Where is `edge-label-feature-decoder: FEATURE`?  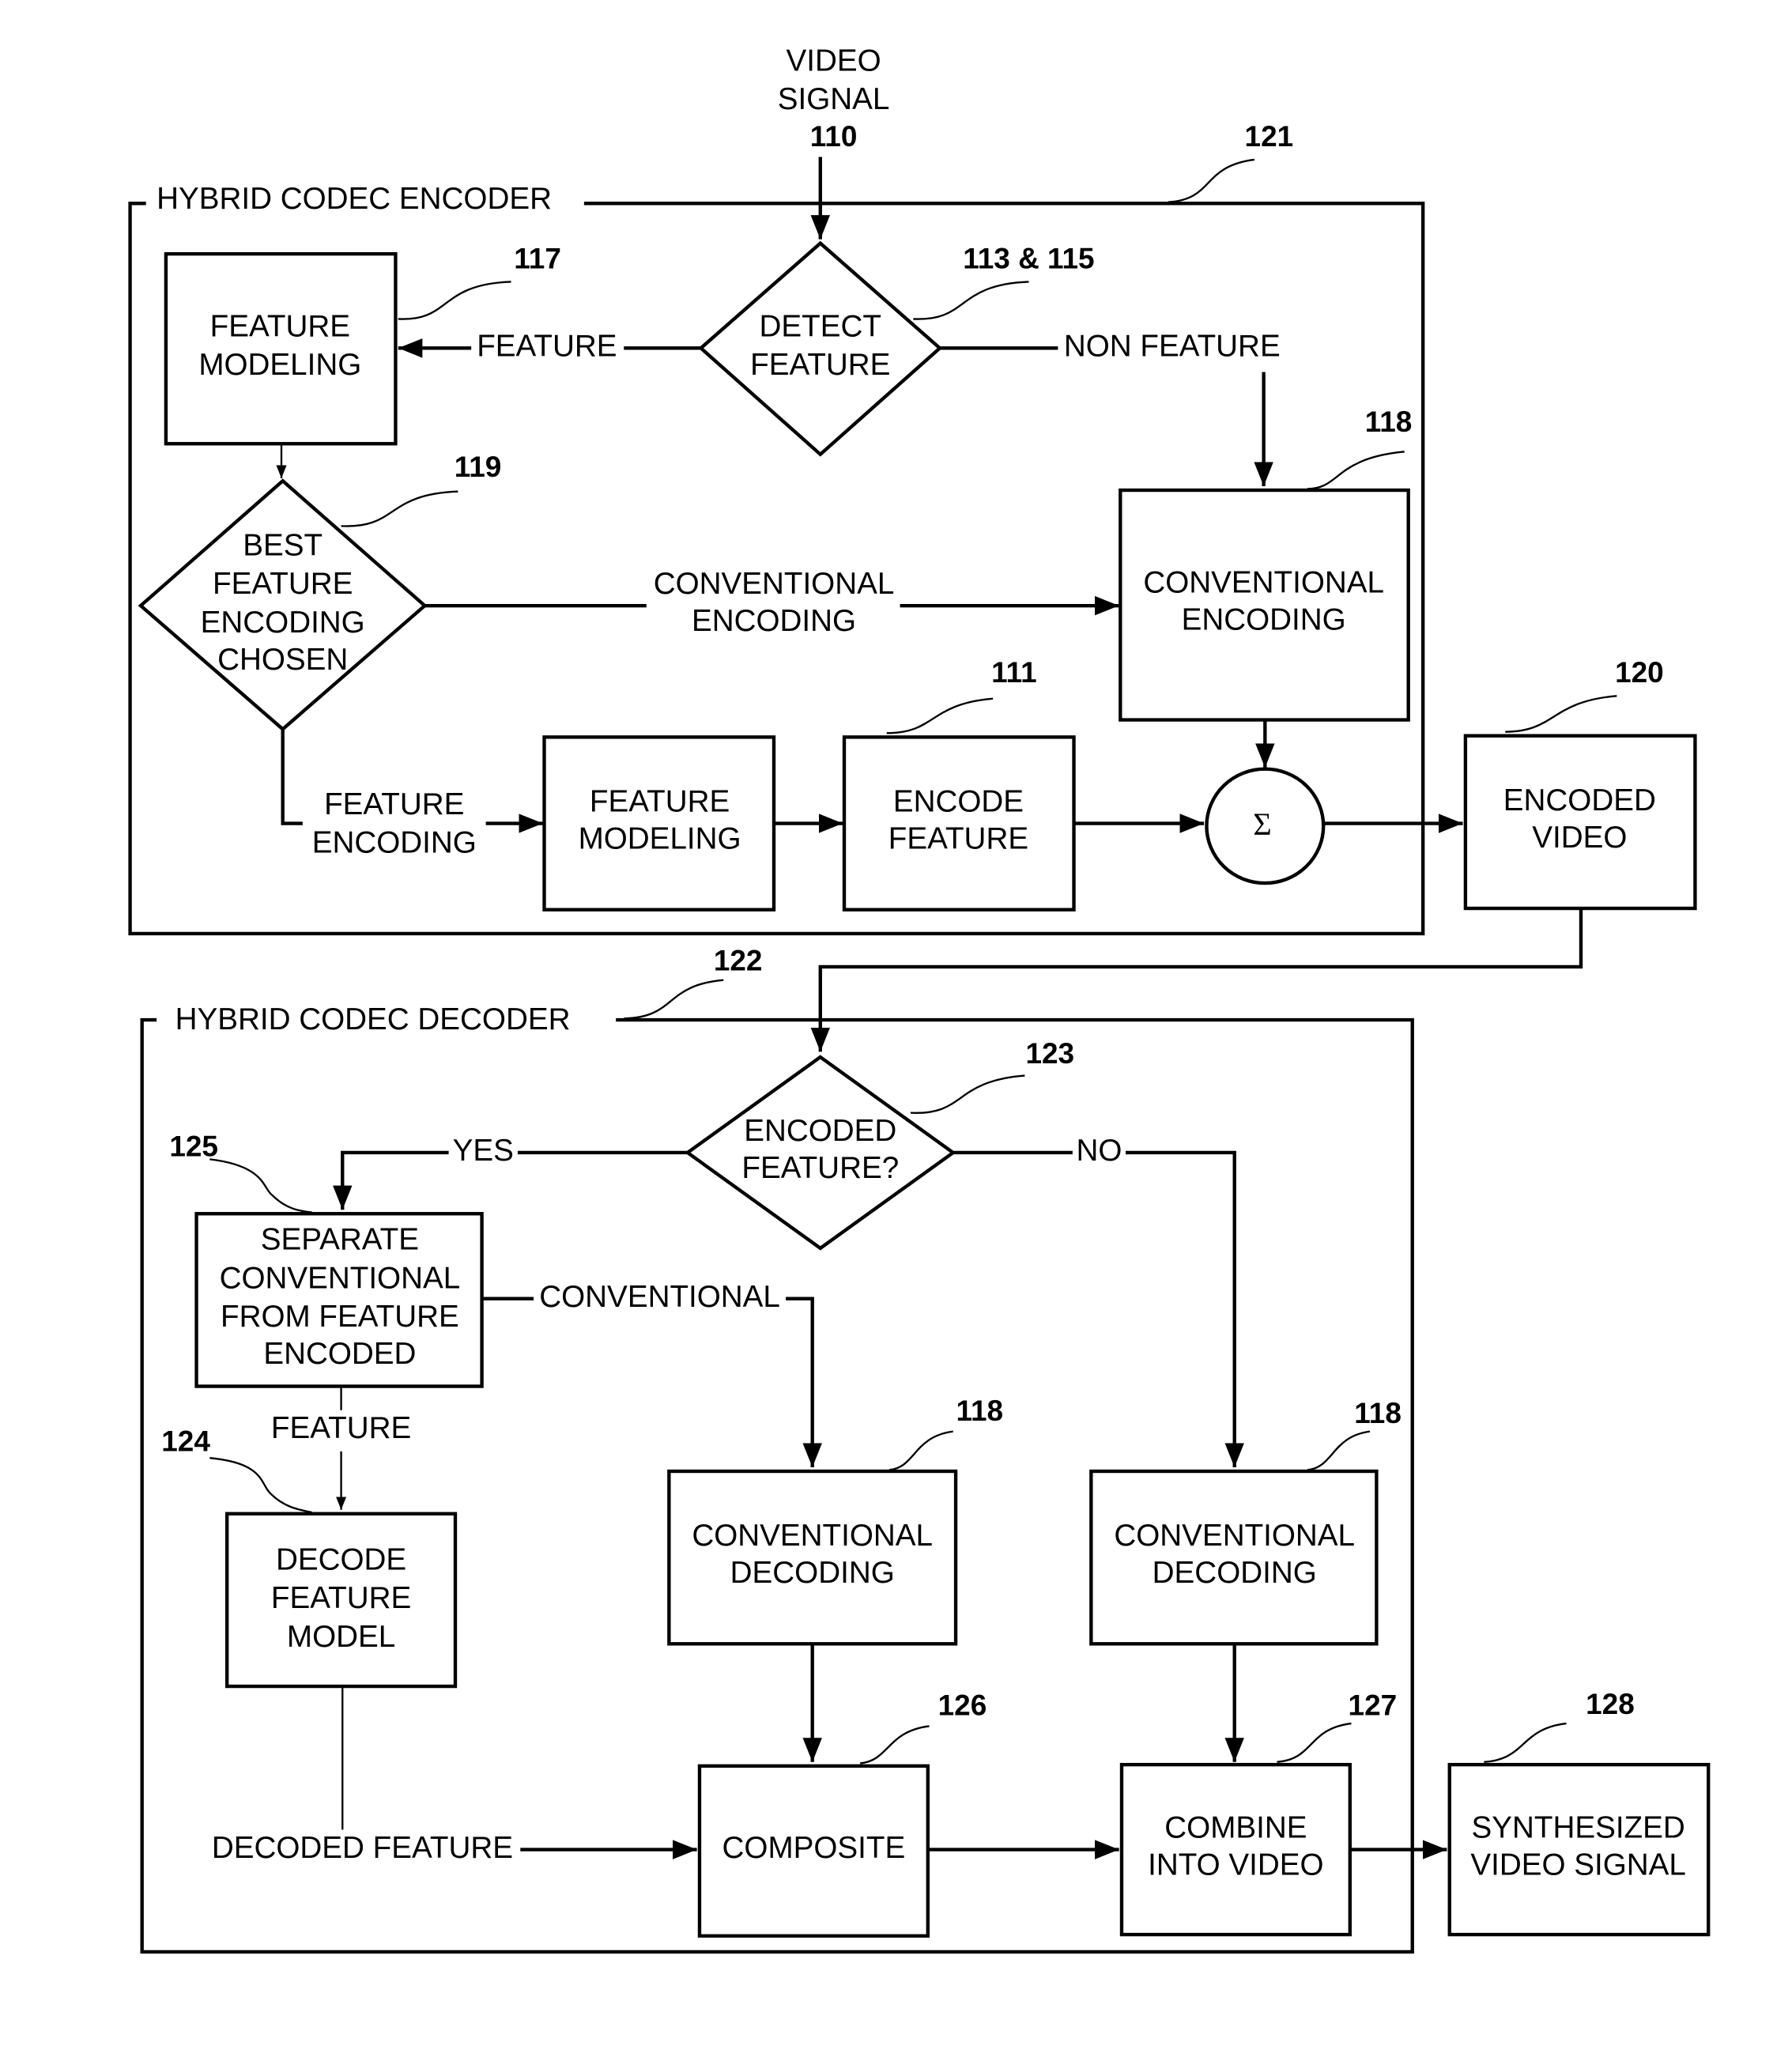 edge-label-feature-decoder: FEATURE is located at coordinates (341, 1428).